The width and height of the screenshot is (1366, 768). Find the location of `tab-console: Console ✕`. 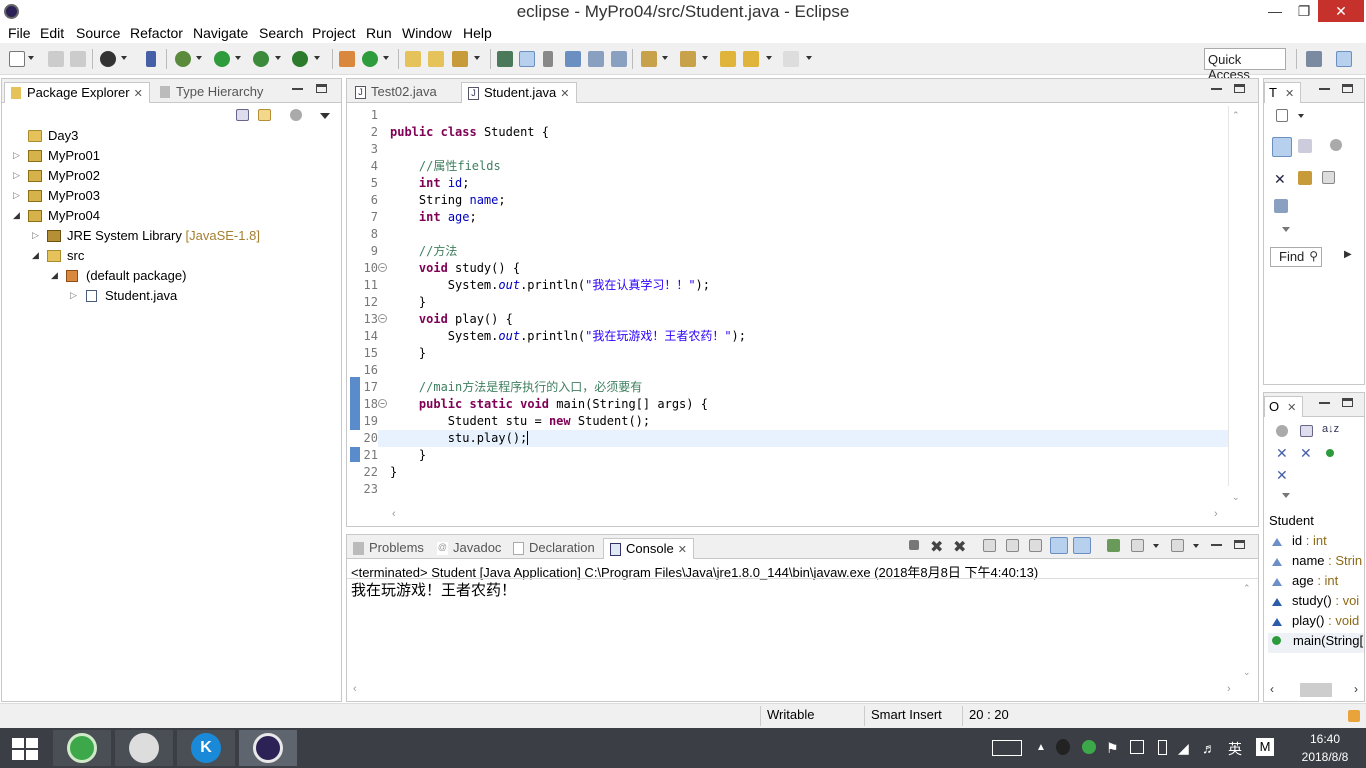

tab-console: Console ✕ is located at coordinates (648, 548).